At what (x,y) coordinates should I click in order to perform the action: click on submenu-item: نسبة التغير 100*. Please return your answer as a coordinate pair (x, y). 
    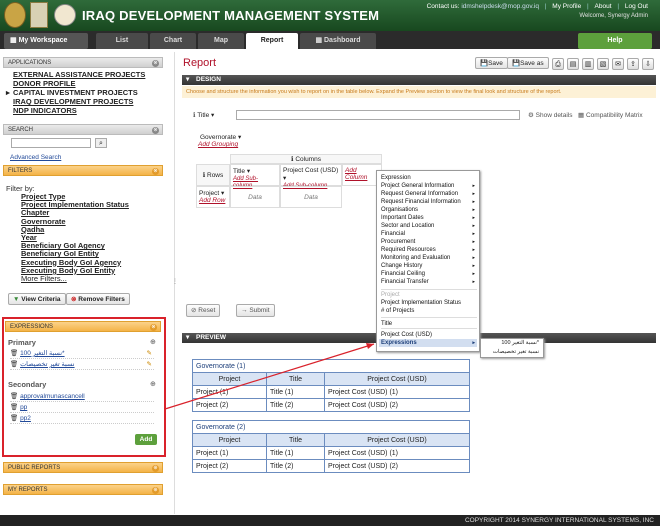
    Looking at the image, I should click on (512, 343).